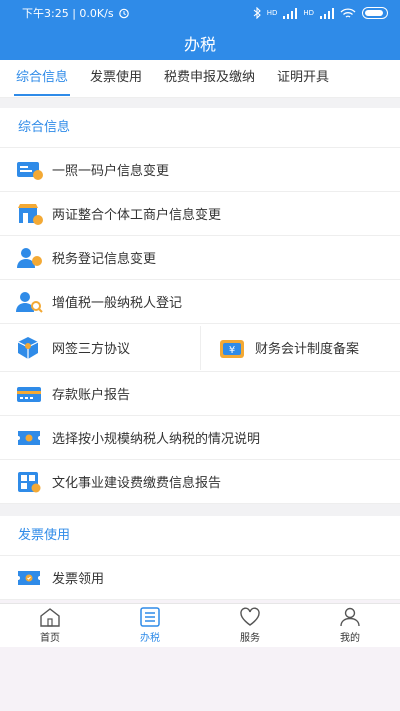 This screenshot has height=711, width=400. What do you see at coordinates (290, 13) in the screenshot?
I see `signal-1-icon` at bounding box center [290, 13].